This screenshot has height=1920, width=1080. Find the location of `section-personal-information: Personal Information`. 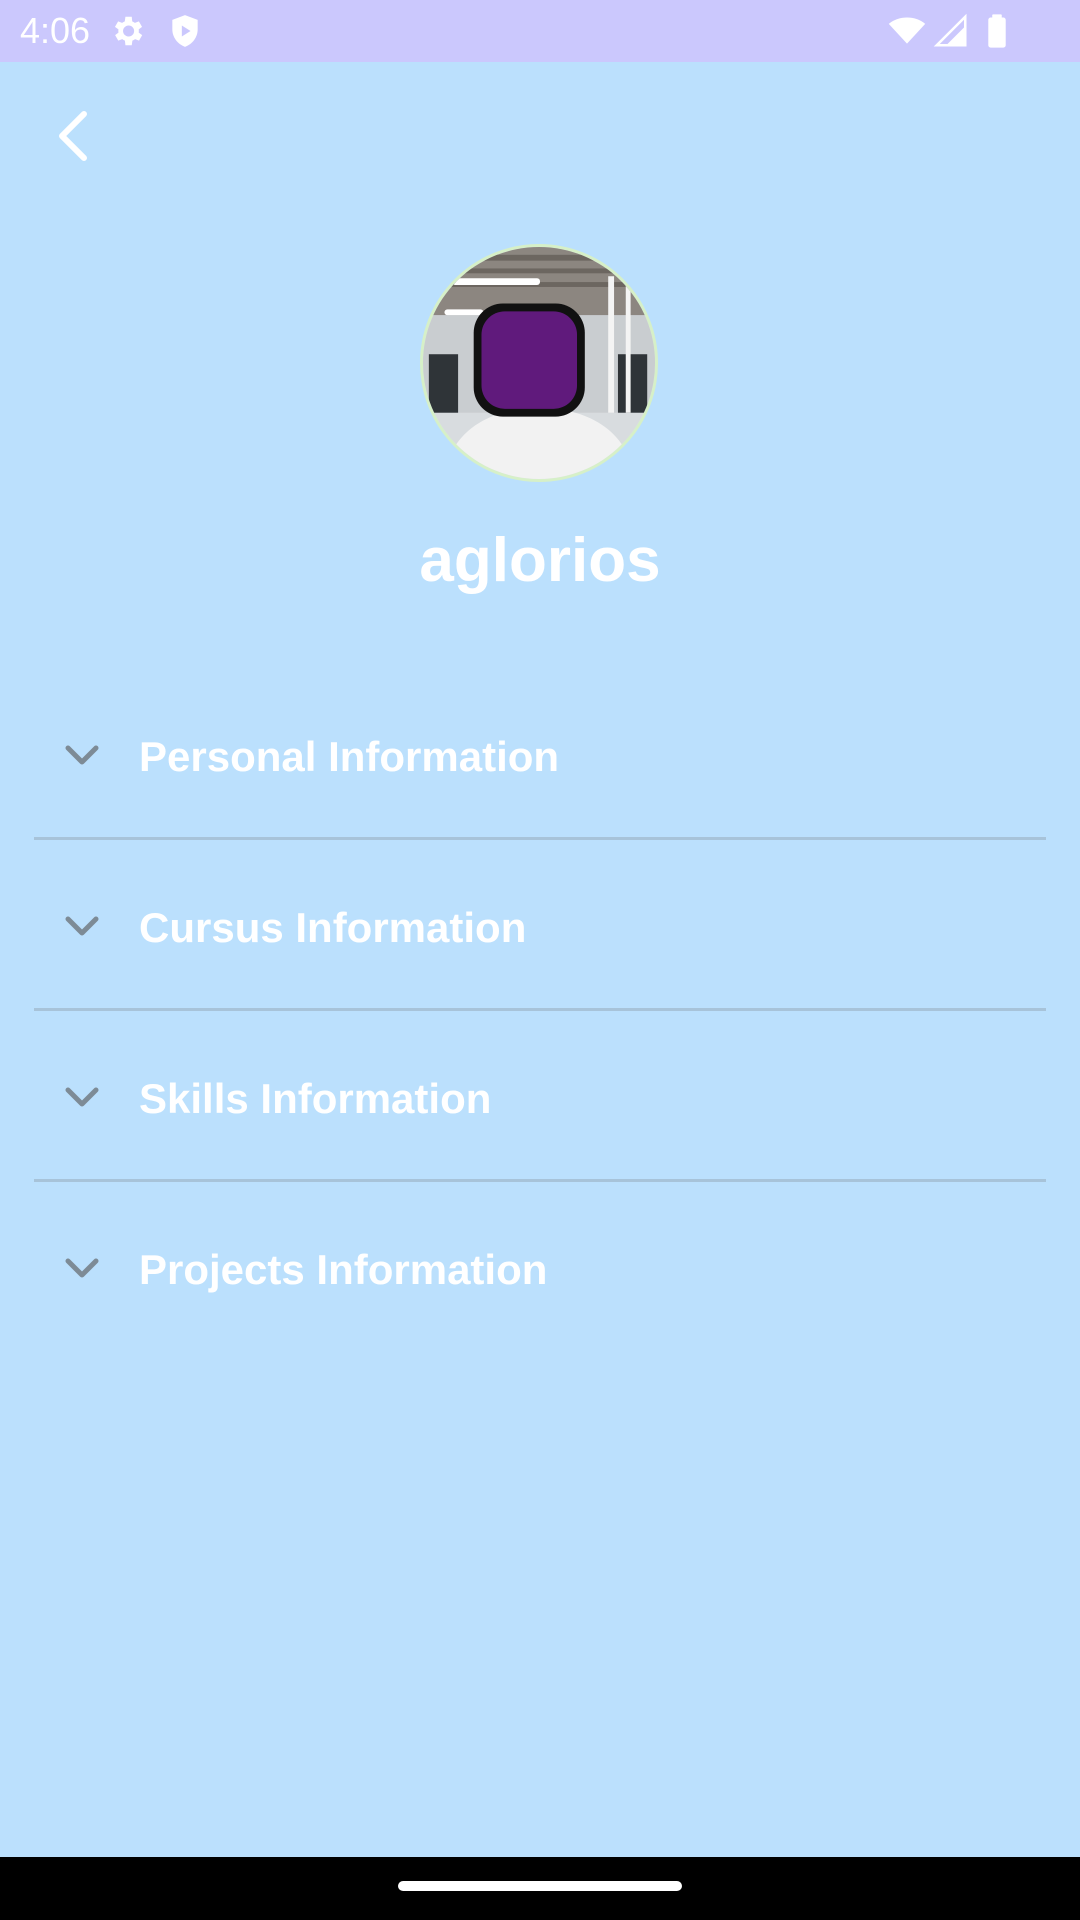

section-personal-information: Personal Information is located at coordinates (540, 756).